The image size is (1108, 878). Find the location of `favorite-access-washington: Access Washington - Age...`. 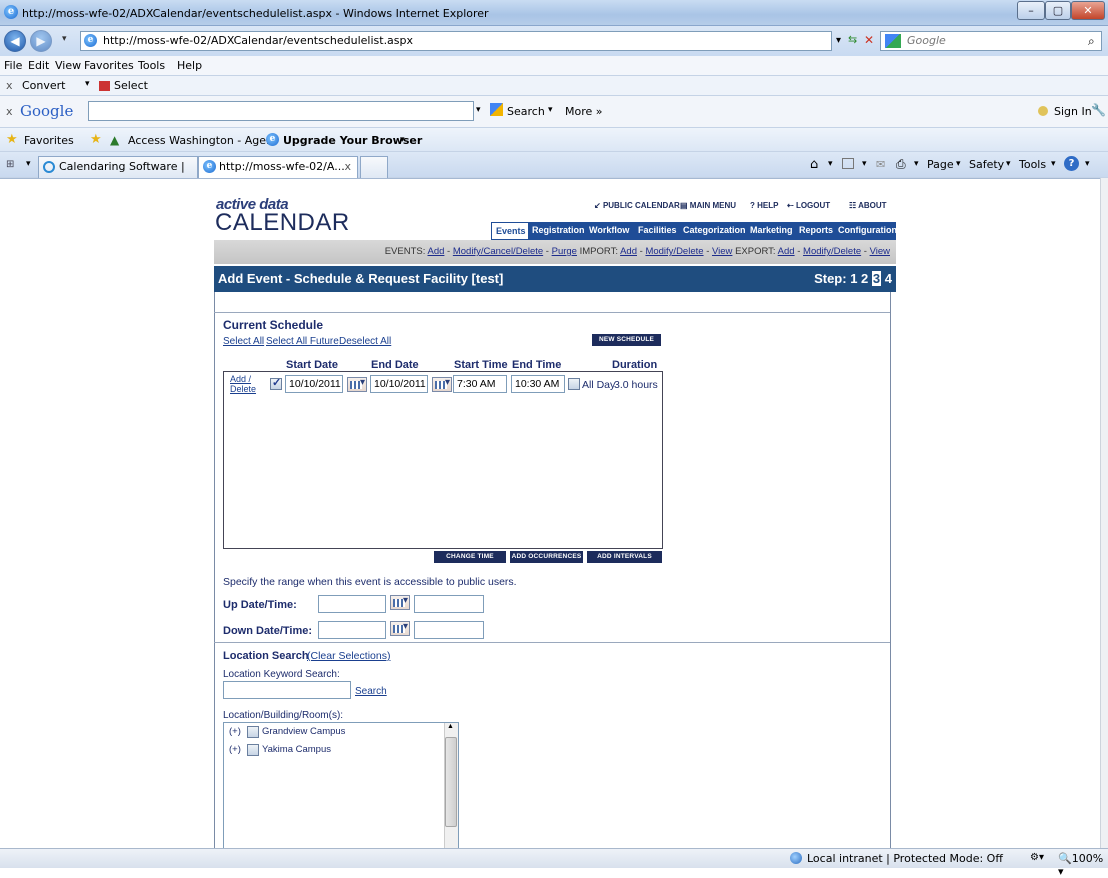

favorite-access-washington: Access Washington - Age... is located at coordinates (202, 140).